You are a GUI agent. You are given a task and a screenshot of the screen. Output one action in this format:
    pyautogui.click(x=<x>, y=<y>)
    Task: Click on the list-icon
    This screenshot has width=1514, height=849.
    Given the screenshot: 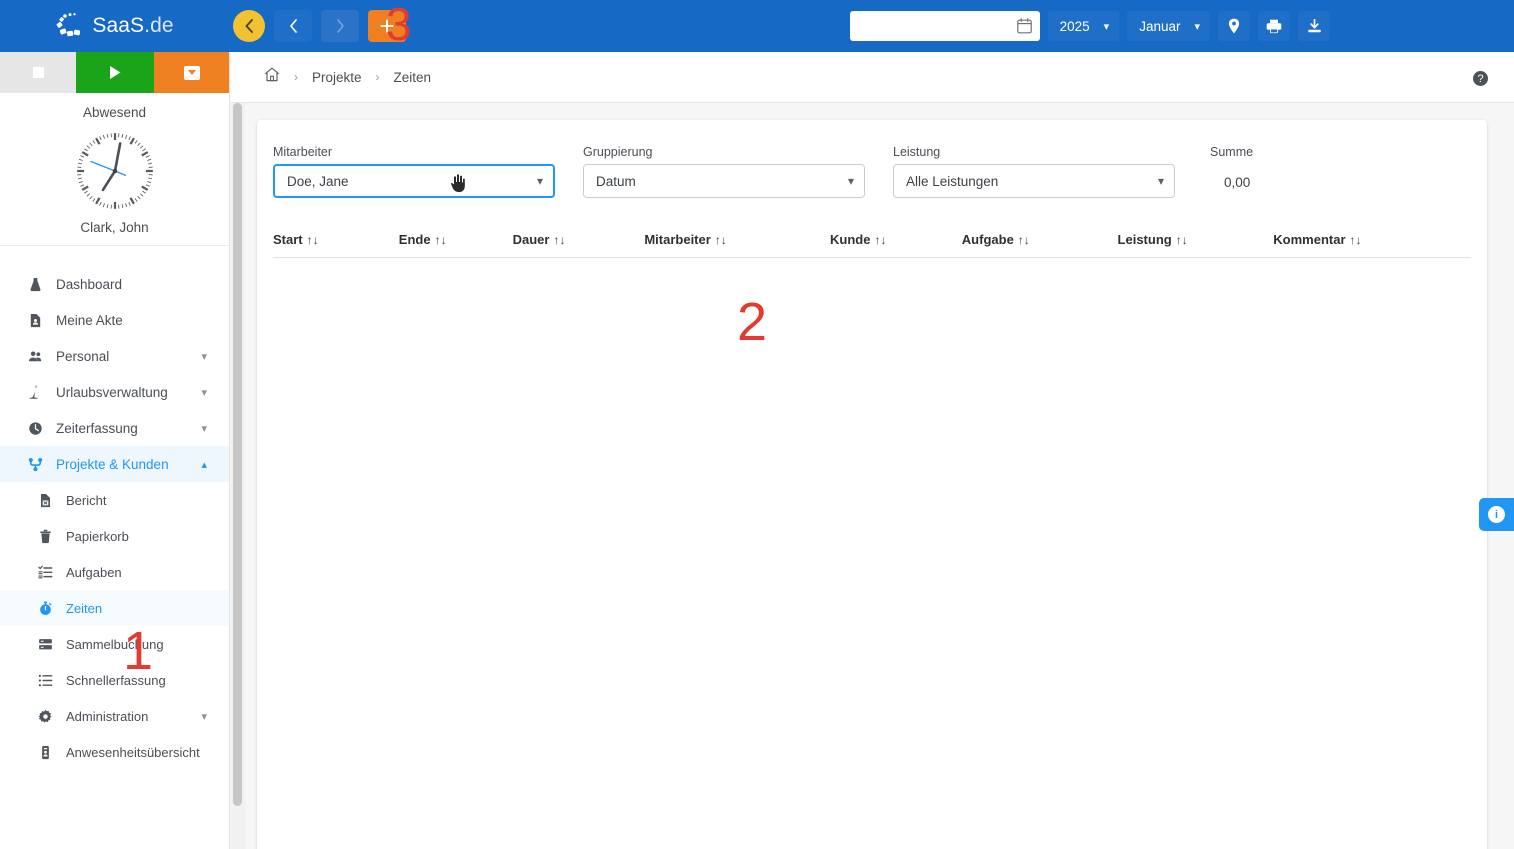 What is the action you would take?
    pyautogui.click(x=49, y=680)
    